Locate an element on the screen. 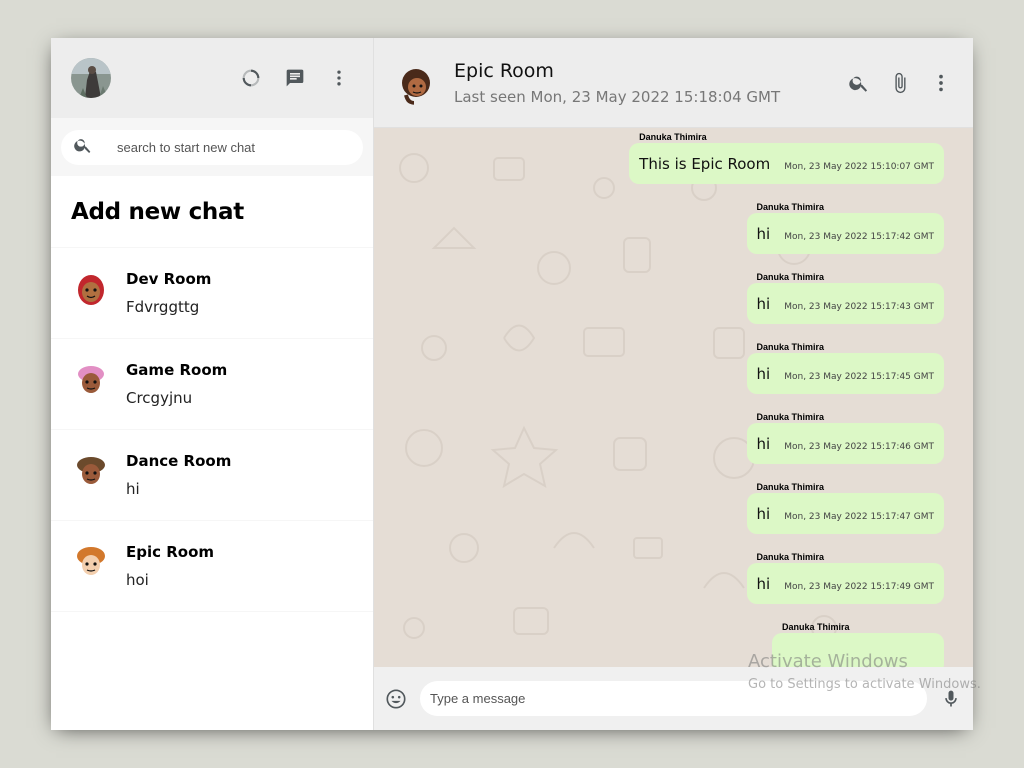 The image size is (1024, 768). message-bubble: hi Mon, 23 May 2022 15:17:47 GMT is located at coordinates (845, 513).